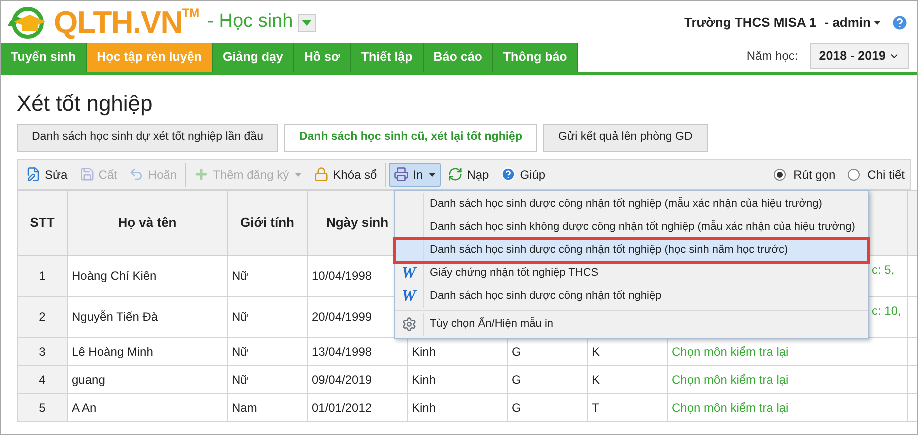 Image resolution: width=918 pixels, height=435 pixels. Describe the element at coordinates (43, 352) in the screenshot. I see `table-cell: 3` at that location.